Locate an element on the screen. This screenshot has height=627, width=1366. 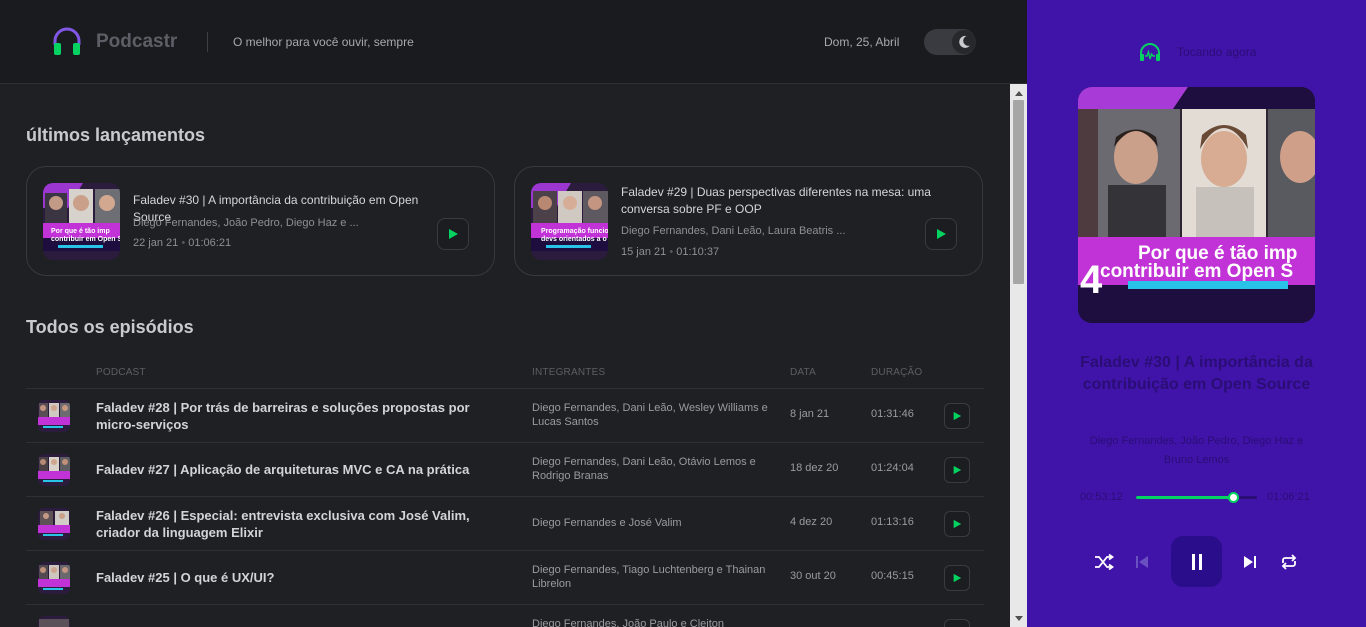
skip-next-icon is located at coordinates (1250, 562).